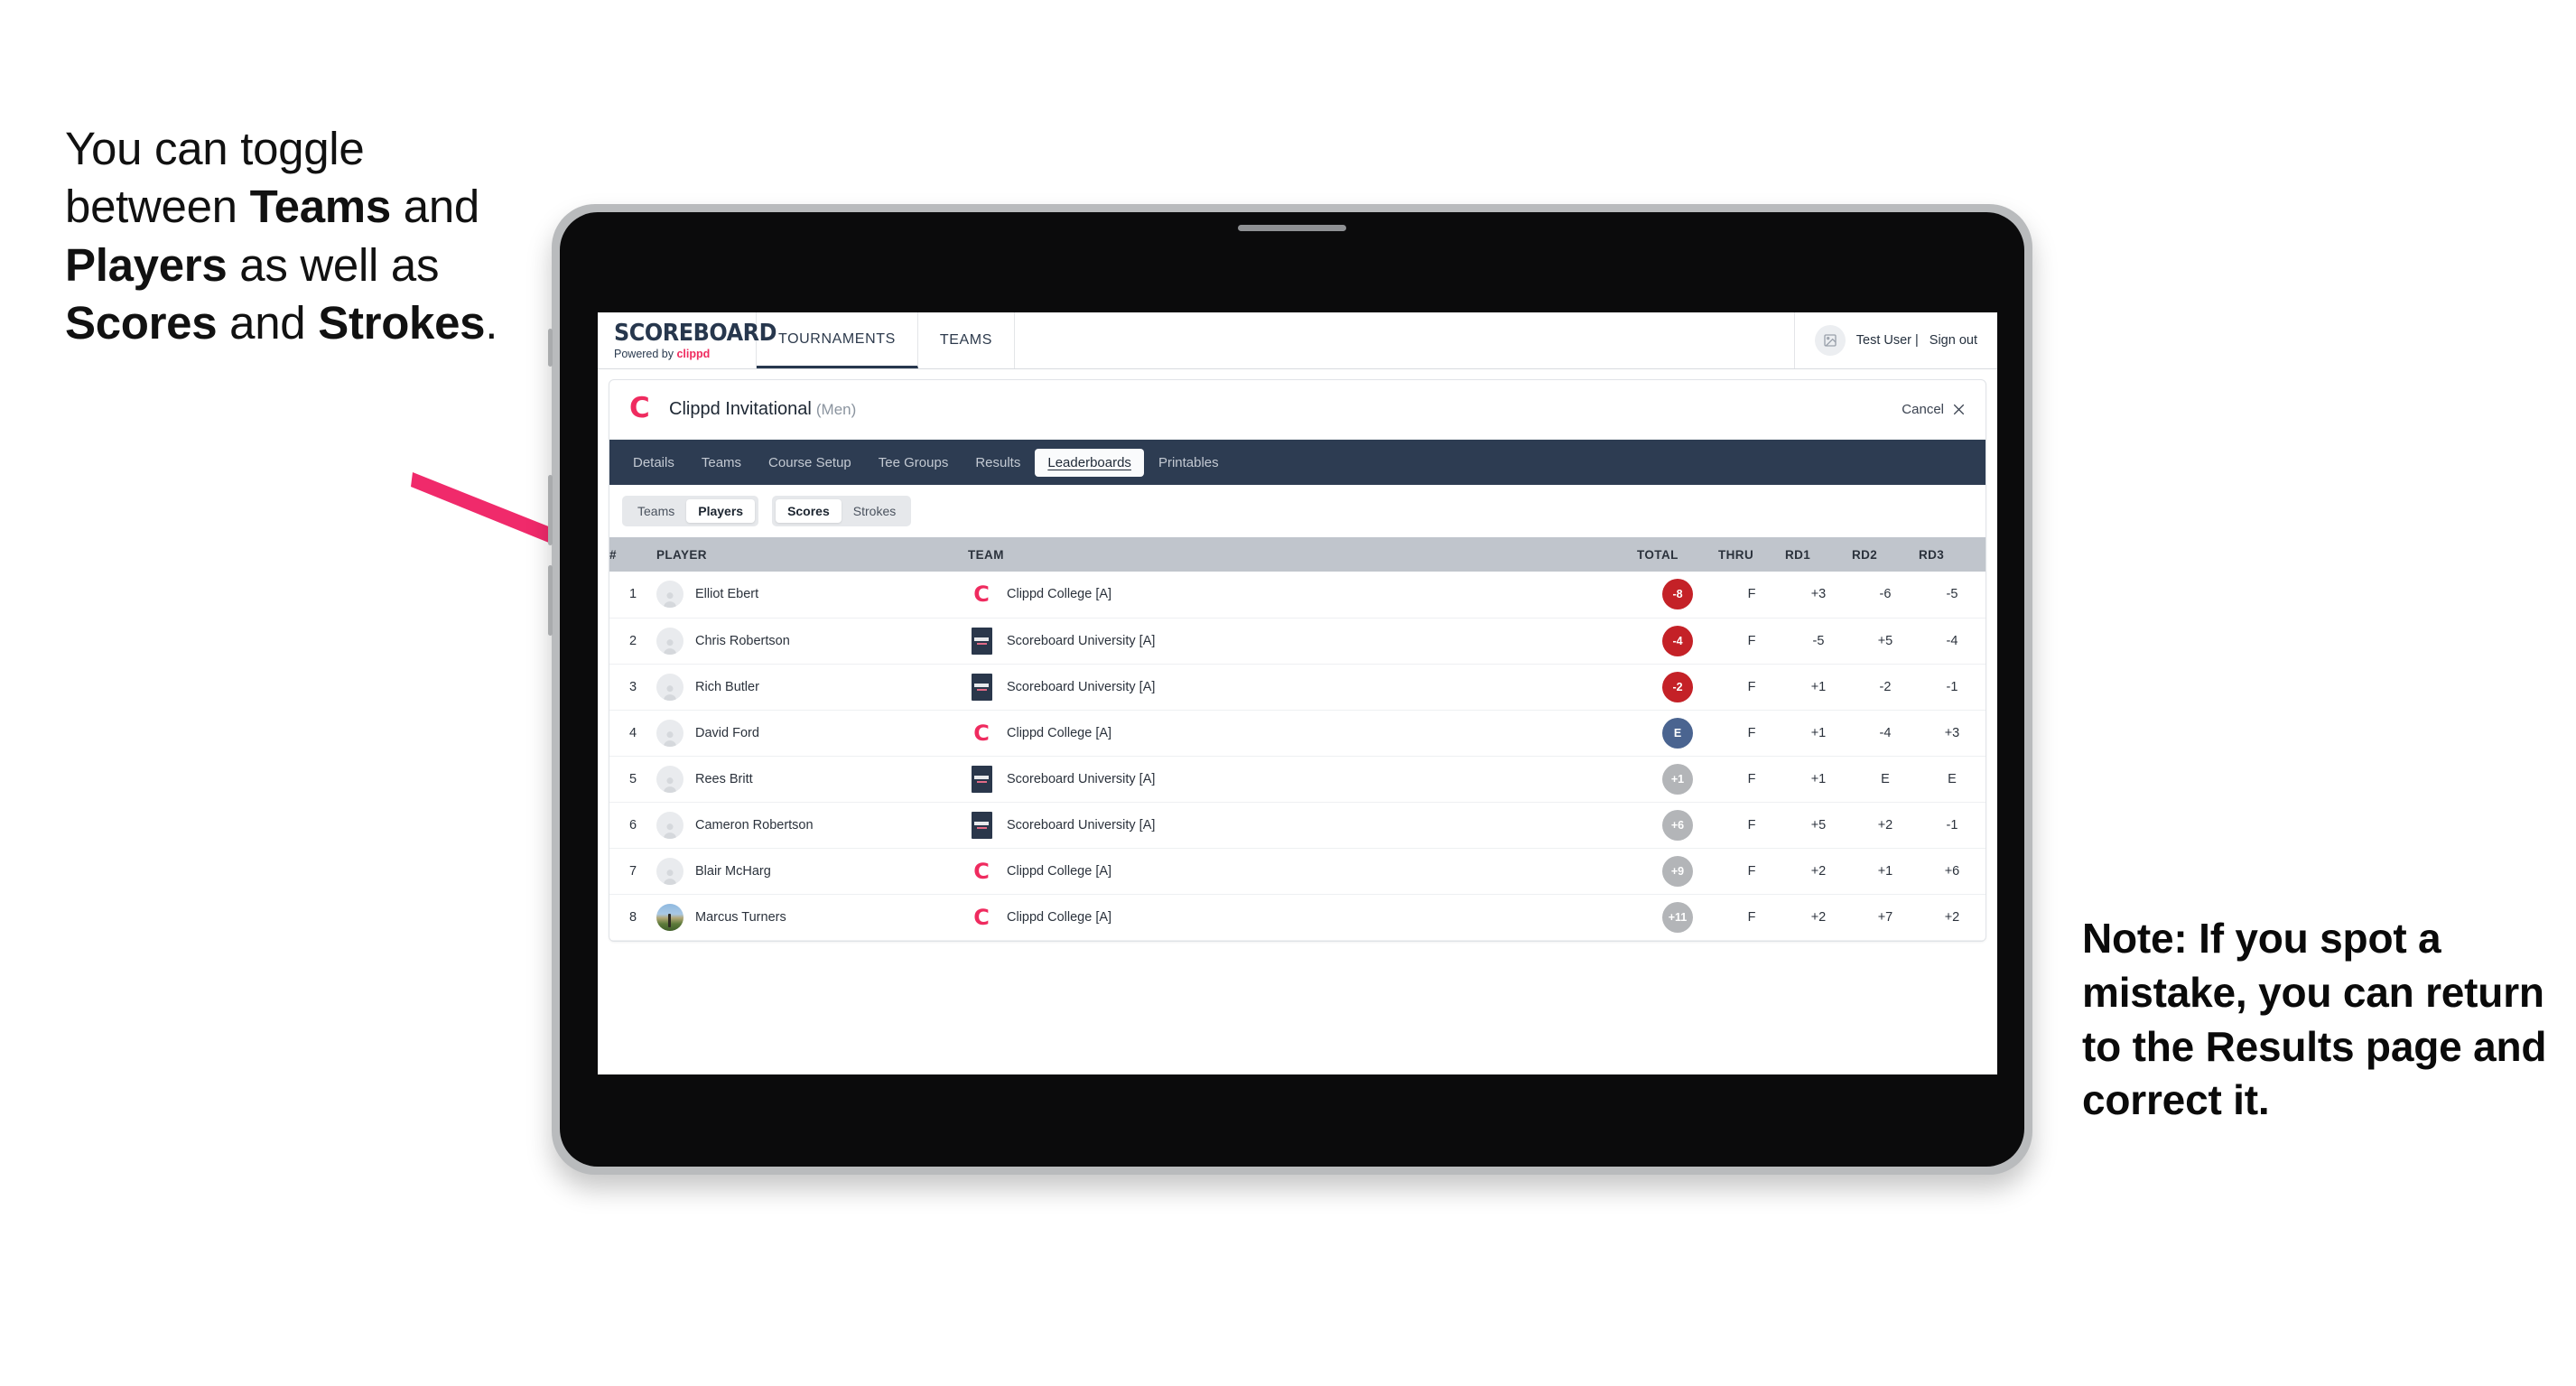 This screenshot has height=1386, width=2576. Describe the element at coordinates (1952, 918) in the screenshot. I see `cell-rd3: +2` at that location.